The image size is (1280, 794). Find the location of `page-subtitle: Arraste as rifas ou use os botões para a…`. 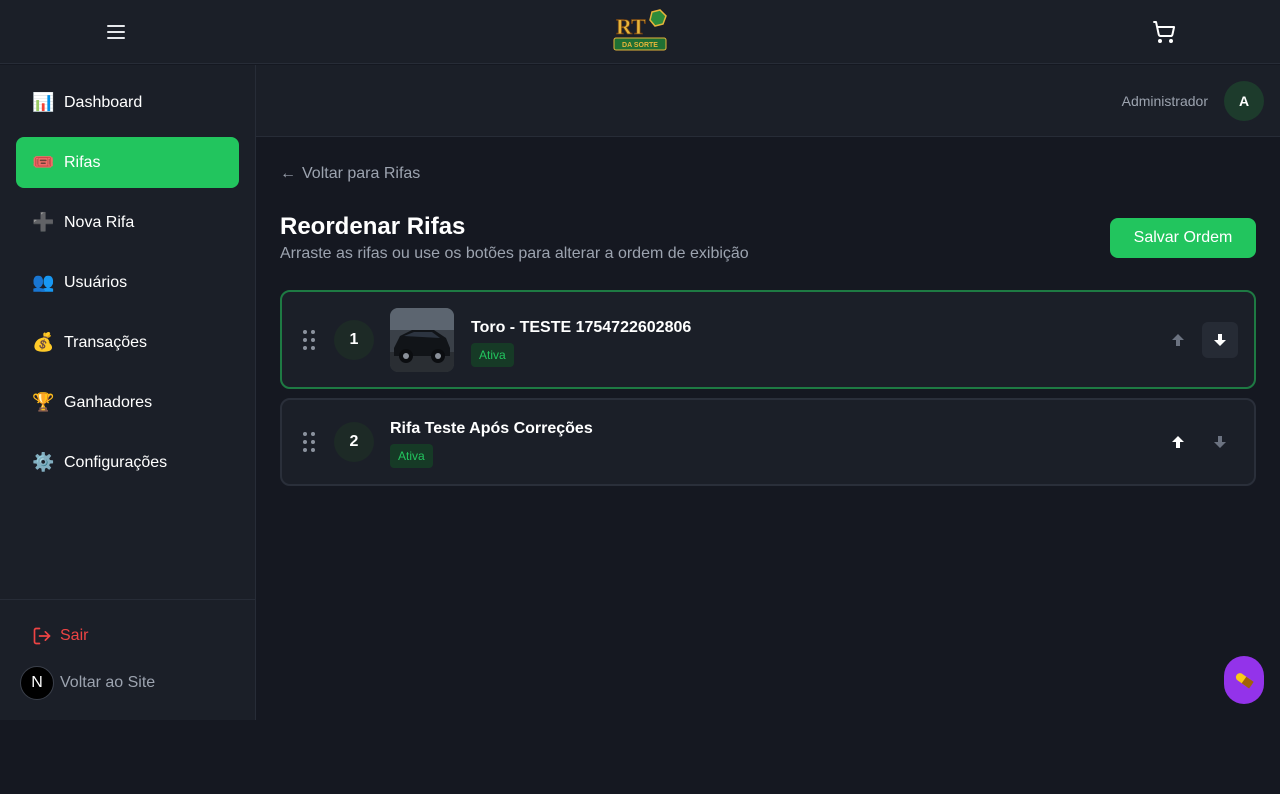

page-subtitle: Arraste as rifas ou use os botões para a… is located at coordinates (514, 253).